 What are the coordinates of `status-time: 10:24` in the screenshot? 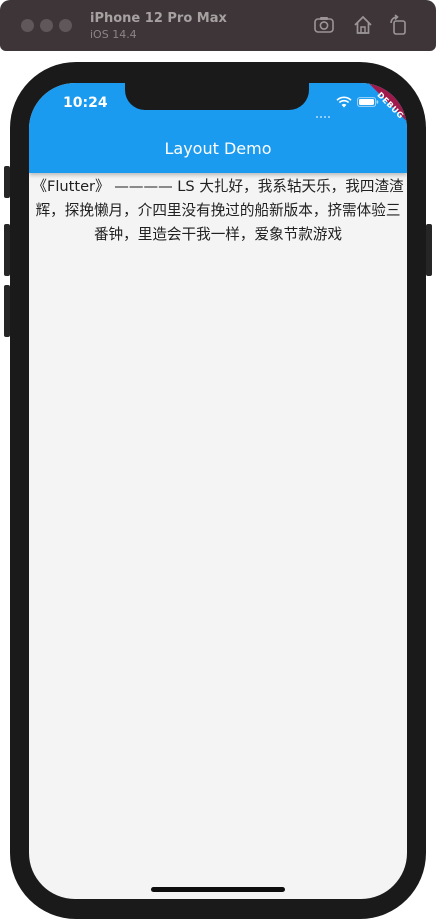 It's located at (85, 103).